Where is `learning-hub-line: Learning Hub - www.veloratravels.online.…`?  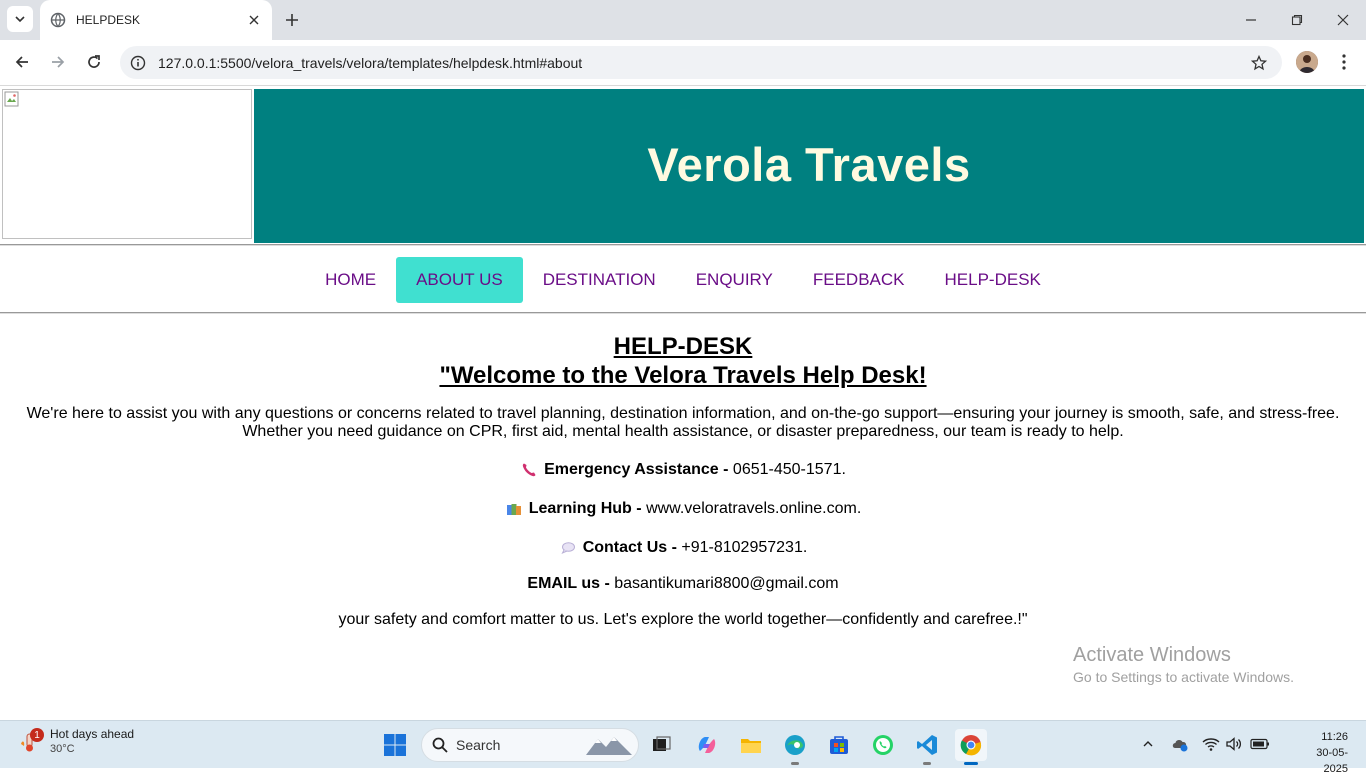
learning-hub-line: Learning Hub - www.veloratravels.online.… is located at coordinates (683, 509).